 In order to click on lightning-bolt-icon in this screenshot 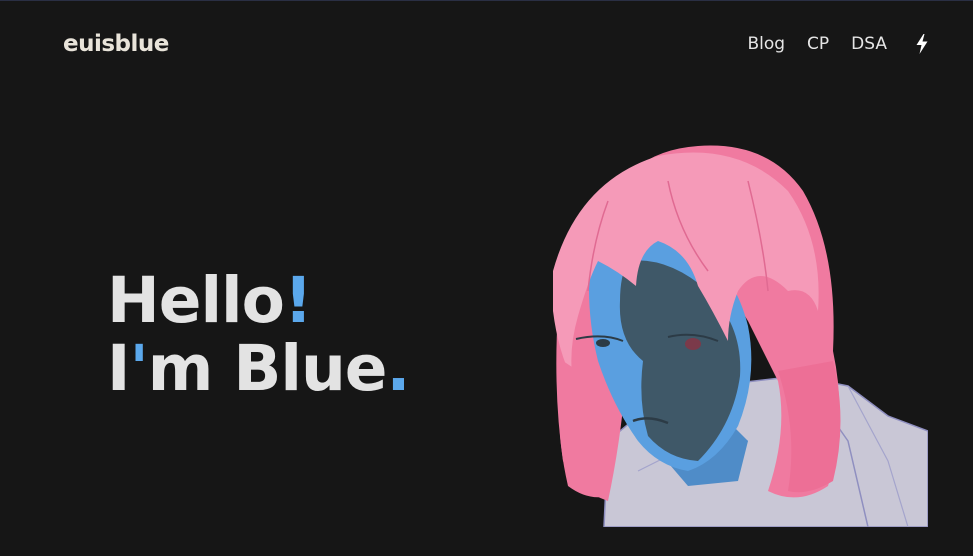, I will do `click(922, 44)`.